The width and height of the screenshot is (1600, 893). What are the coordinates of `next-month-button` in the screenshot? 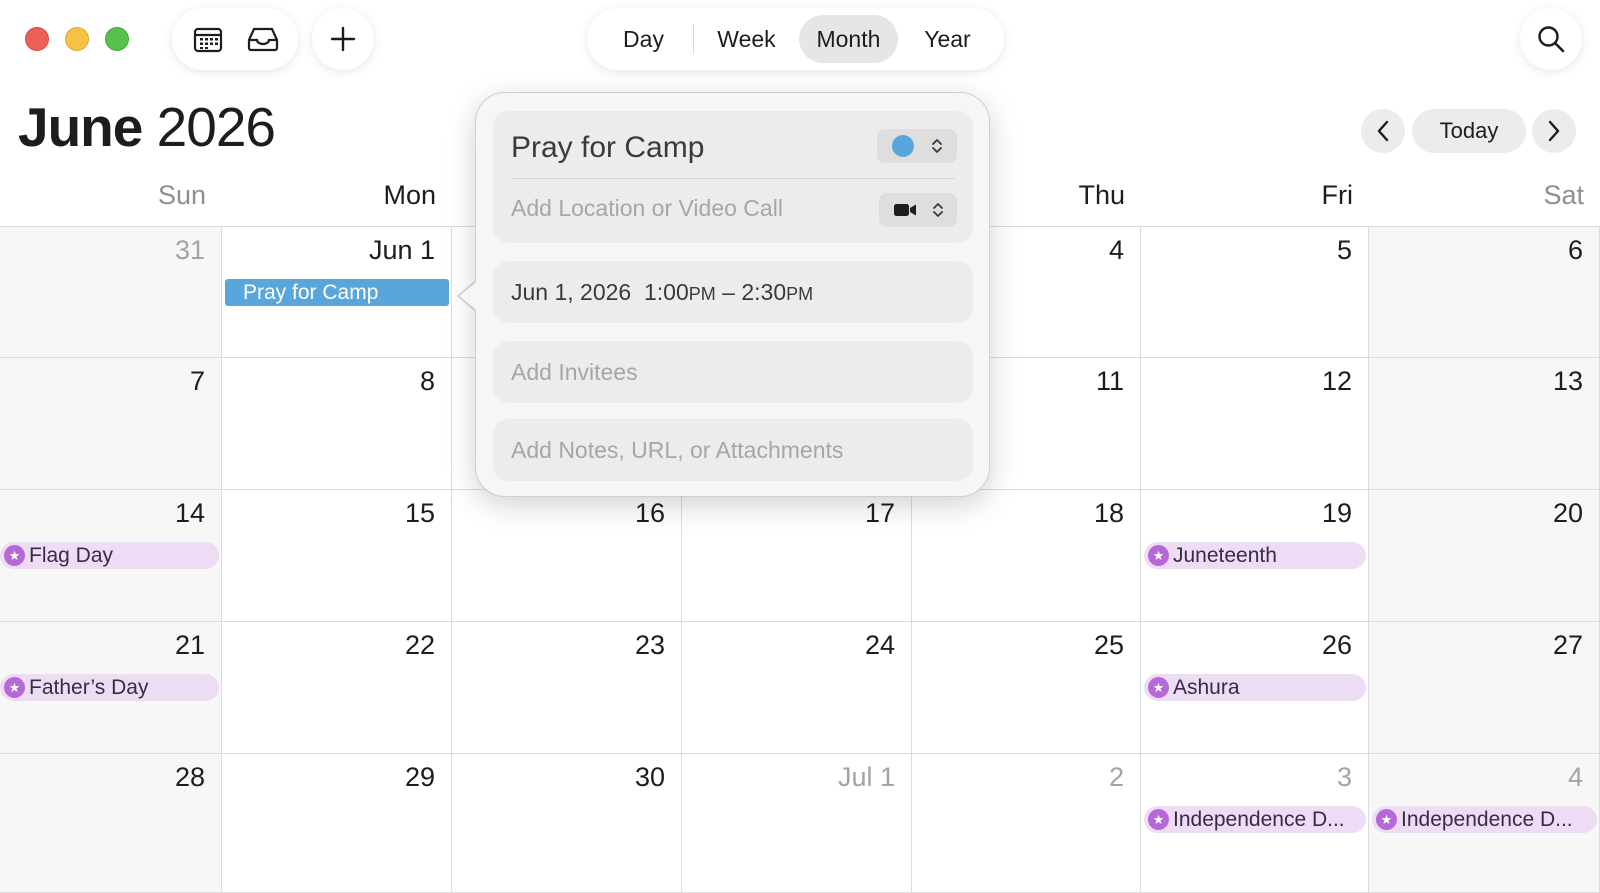 It's located at (1554, 131).